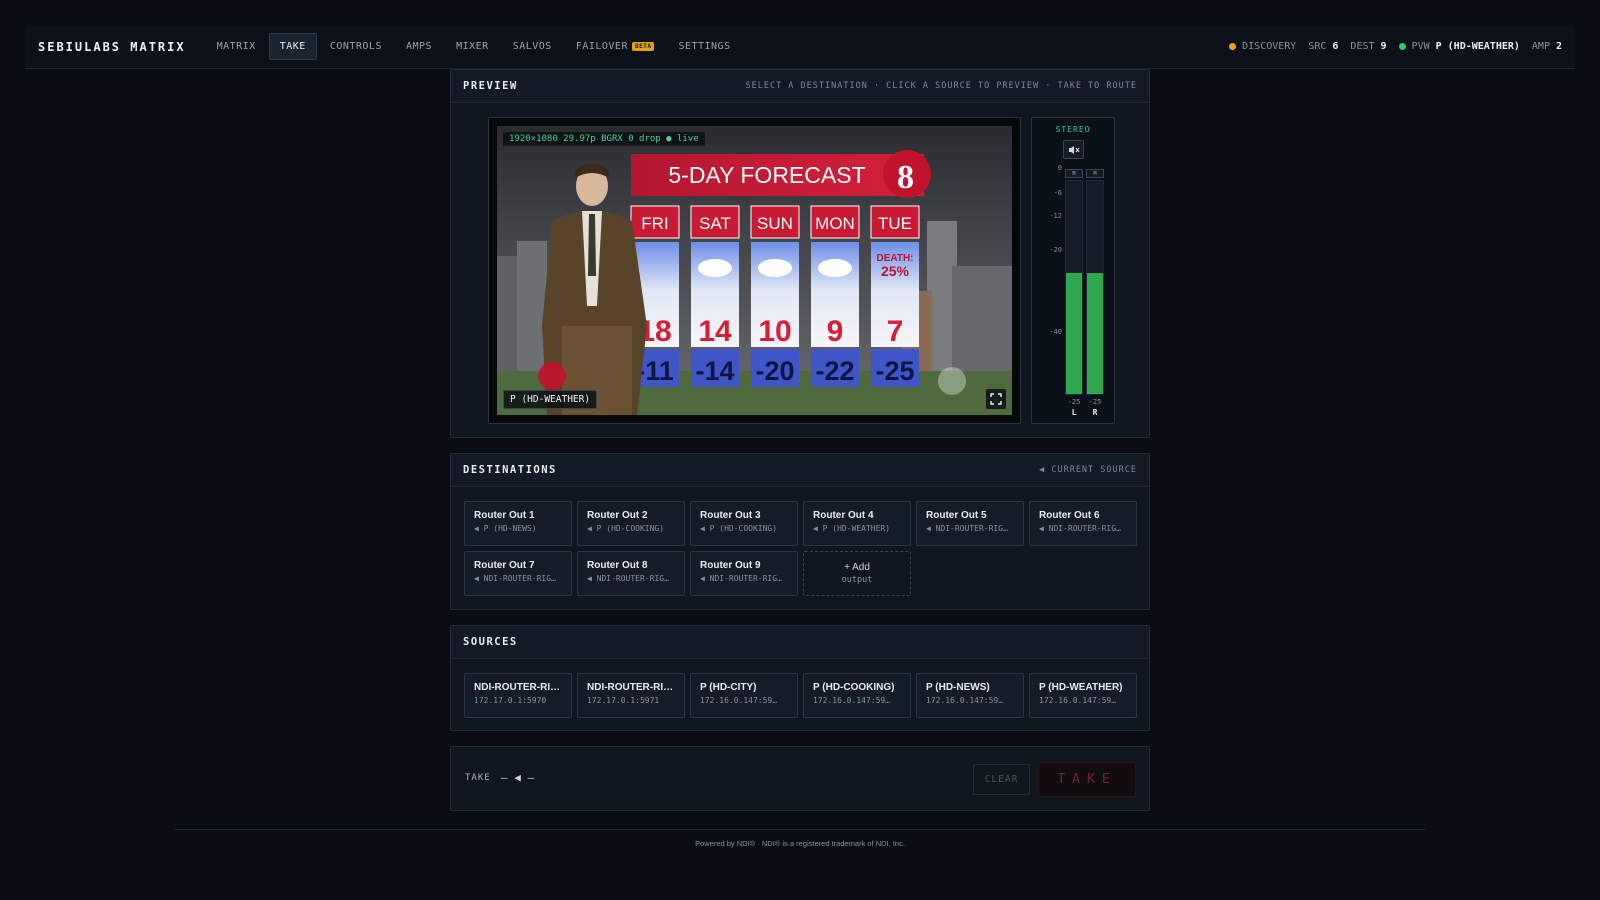 This screenshot has height=900, width=1600. What do you see at coordinates (1057, 193) in the screenshot?
I see `meter-scale-label: -6` at bounding box center [1057, 193].